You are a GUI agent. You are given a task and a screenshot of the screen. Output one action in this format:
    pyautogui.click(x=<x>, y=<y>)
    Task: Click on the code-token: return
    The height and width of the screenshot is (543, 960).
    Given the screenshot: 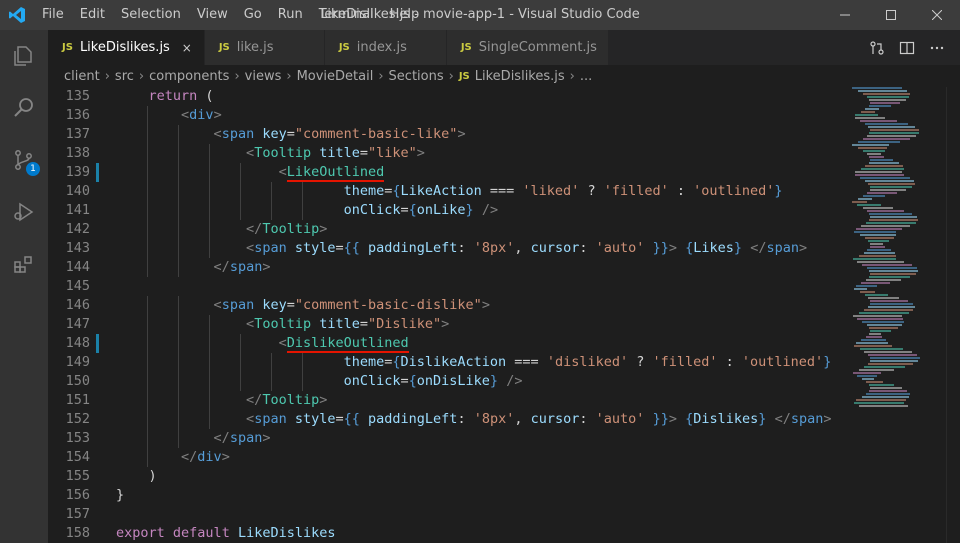 What is the action you would take?
    pyautogui.click(x=173, y=96)
    